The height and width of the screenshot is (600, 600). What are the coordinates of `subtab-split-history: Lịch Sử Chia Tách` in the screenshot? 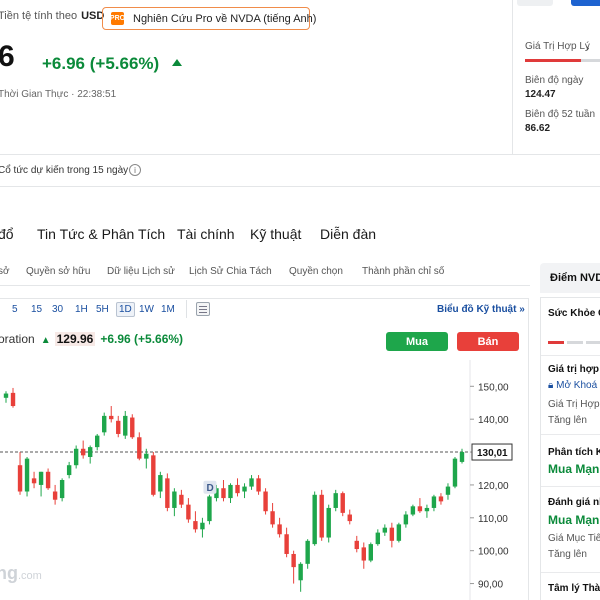 It's located at (230, 271).